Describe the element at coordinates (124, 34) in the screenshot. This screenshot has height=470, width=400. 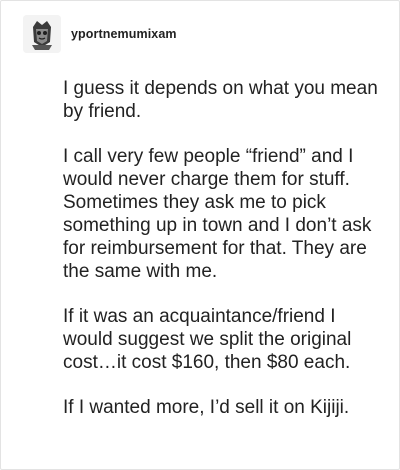
I see `username: yportnemumixam` at that location.